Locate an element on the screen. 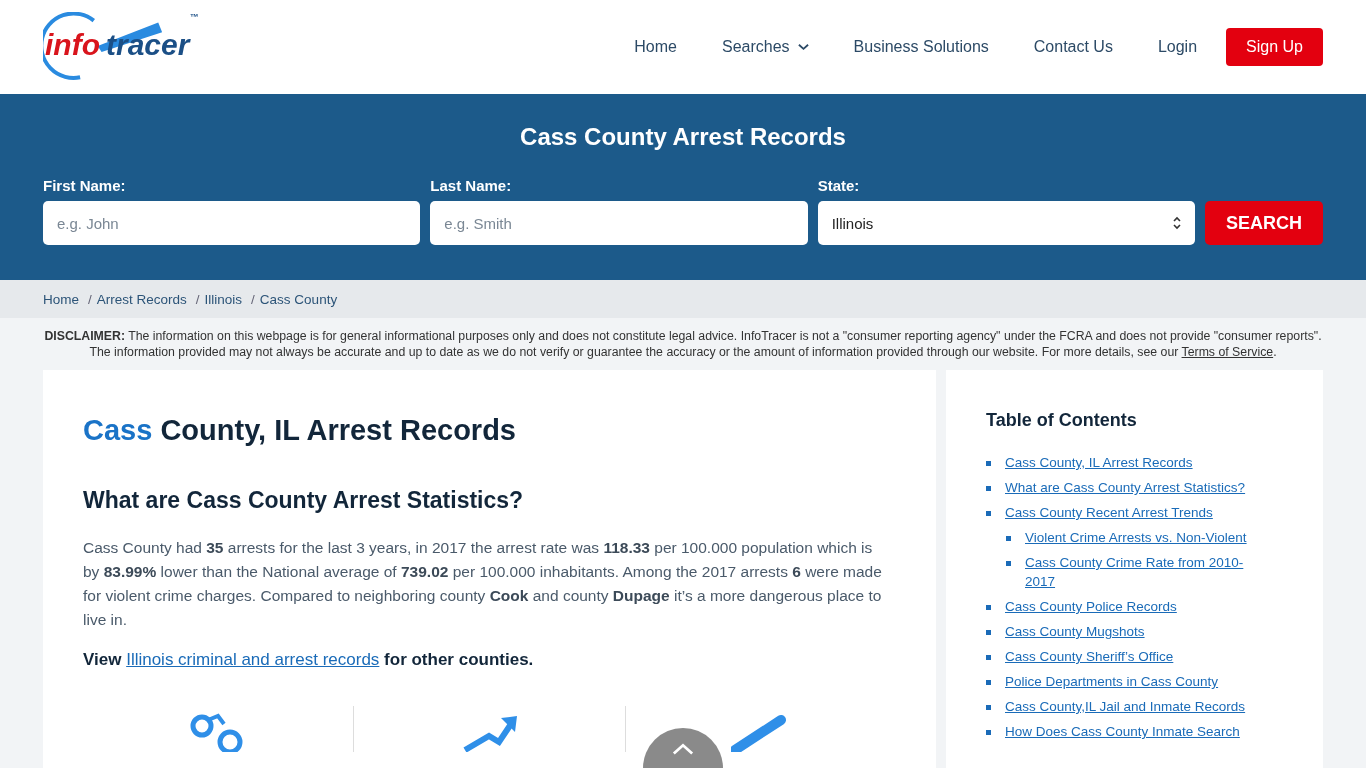 The width and height of the screenshot is (1366, 768). breadcrumb-link: Cass County is located at coordinates (298, 299).